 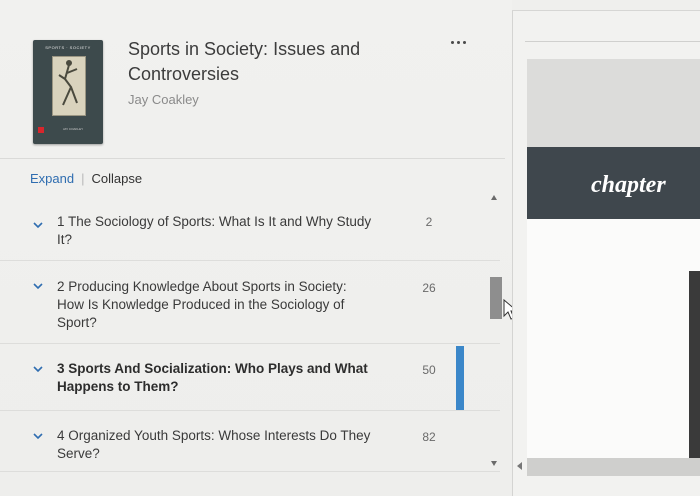 What do you see at coordinates (628, 185) in the screenshot?
I see `chapter-heading: chapter` at bounding box center [628, 185].